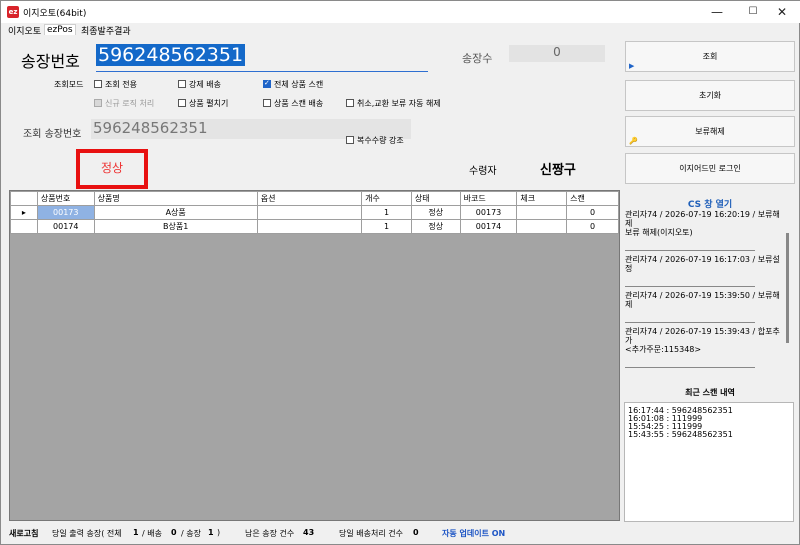 This screenshot has height=545, width=800. Describe the element at coordinates (50, 61) in the screenshot. I see `invoice-label: 송장번호` at that location.